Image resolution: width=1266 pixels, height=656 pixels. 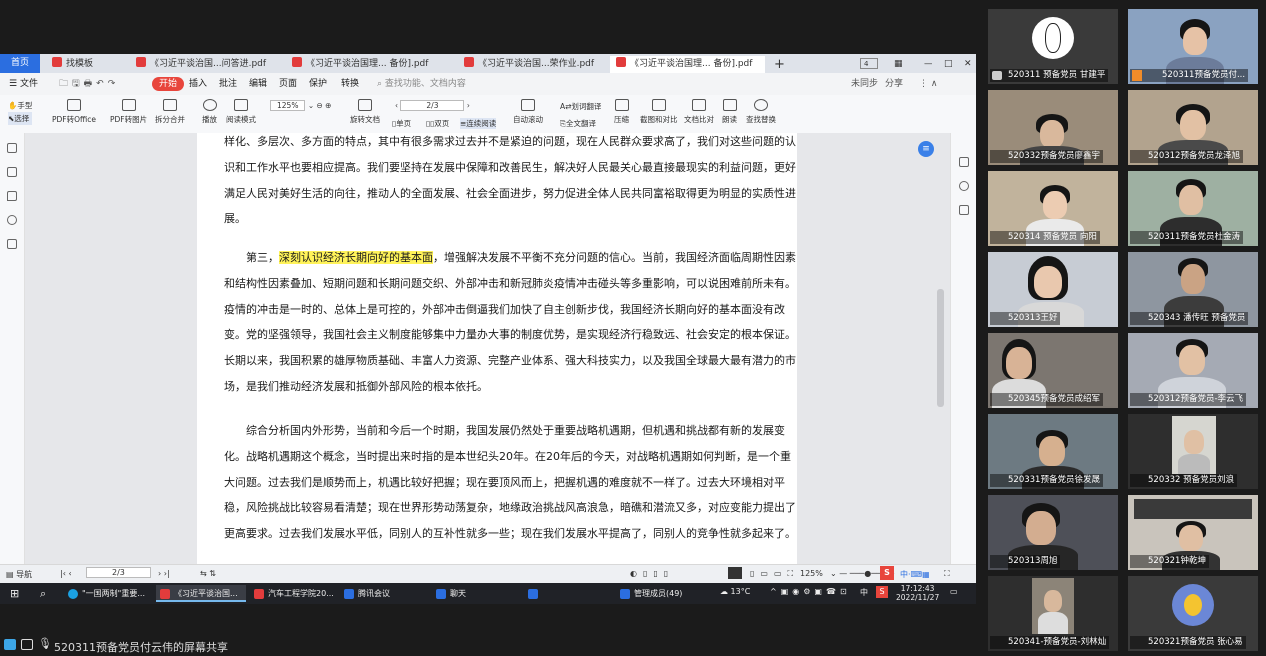 What do you see at coordinates (19, 574) in the screenshot?
I see `nav-toggle: ▤ 导航` at bounding box center [19, 574].